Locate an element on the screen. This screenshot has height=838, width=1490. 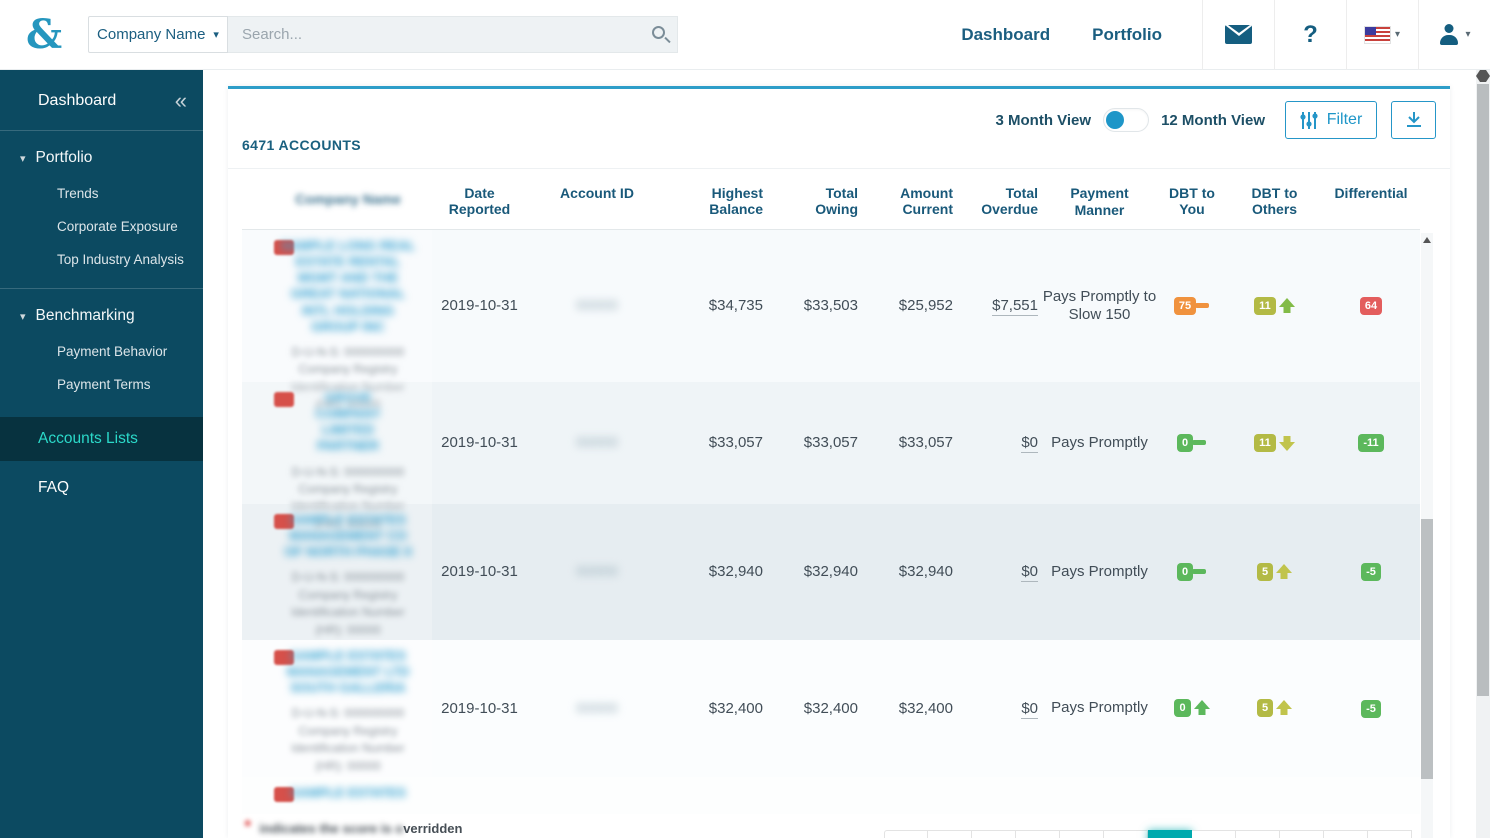
view-period-toggle is located at coordinates (1126, 120).